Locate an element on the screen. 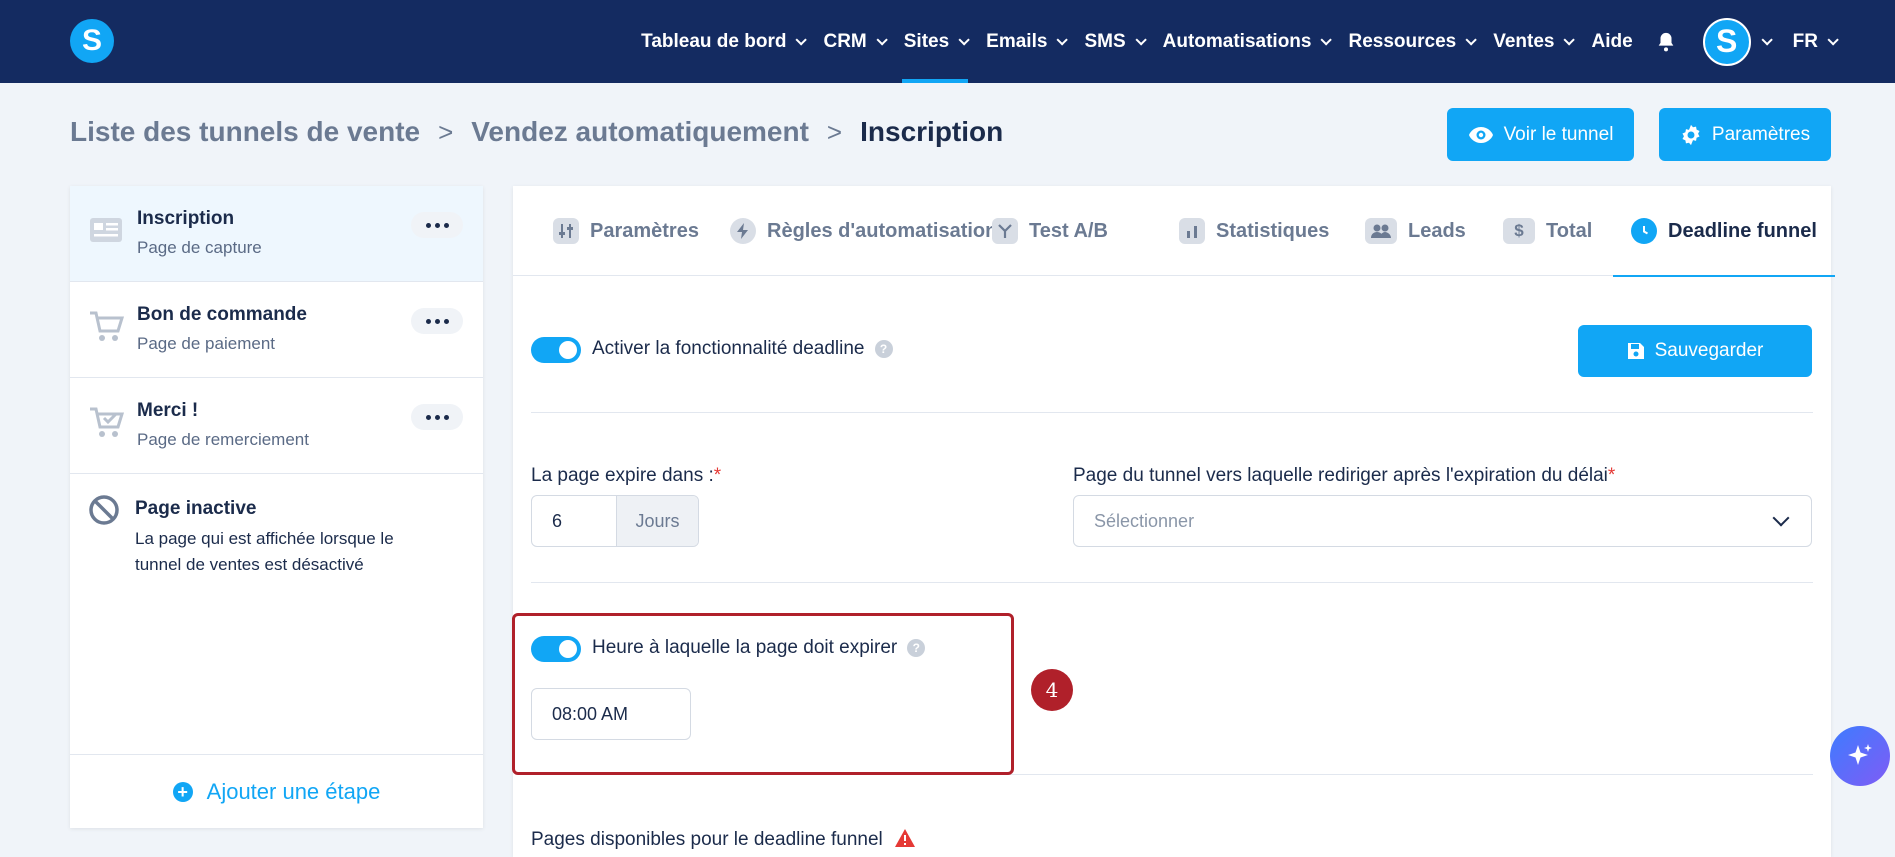 This screenshot has height=857, width=1895. nav-item-label: Automatisations is located at coordinates (1237, 41).